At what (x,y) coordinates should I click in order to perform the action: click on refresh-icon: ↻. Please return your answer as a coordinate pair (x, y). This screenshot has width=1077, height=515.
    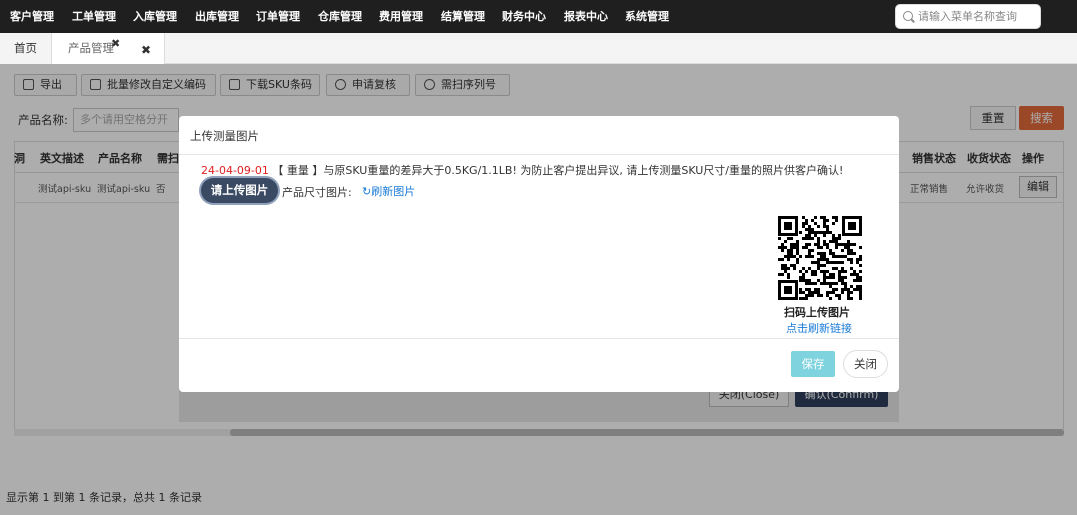
    Looking at the image, I should click on (367, 191).